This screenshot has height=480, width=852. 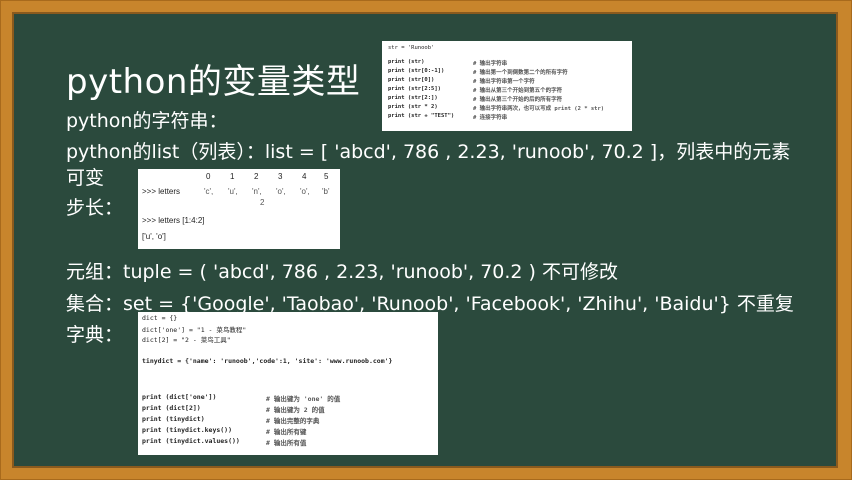 What do you see at coordinates (262, 202) in the screenshot?
I see `step-label: 2` at bounding box center [262, 202].